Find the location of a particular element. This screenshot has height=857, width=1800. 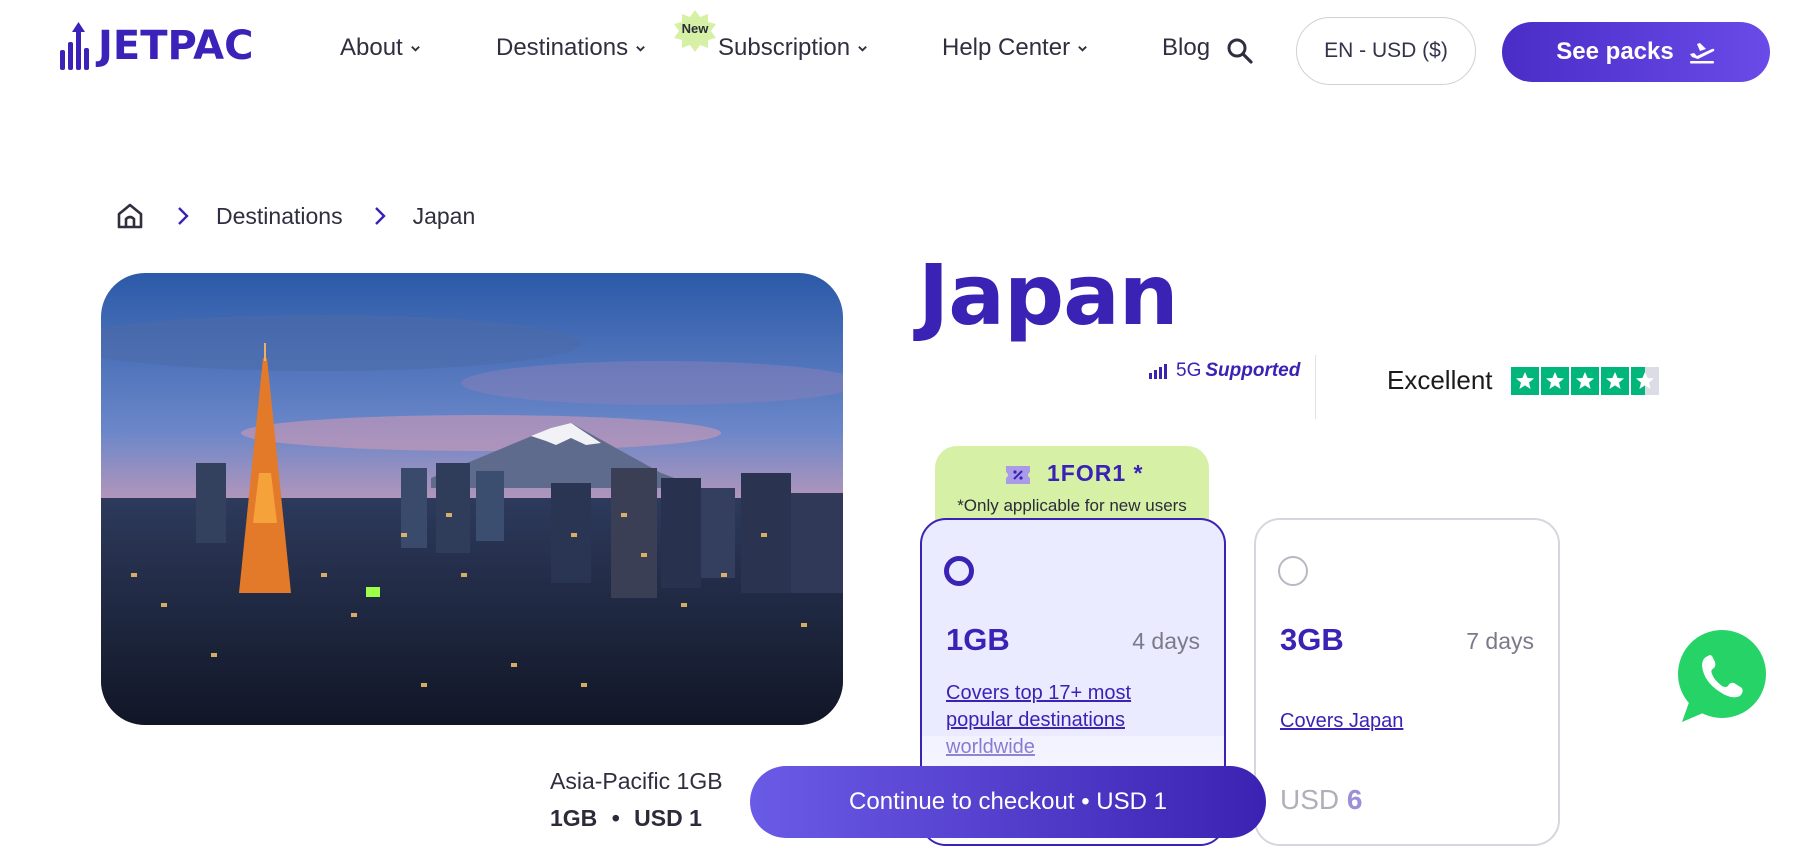

breadcrumb: Destinations Japan is located at coordinates (294, 216).